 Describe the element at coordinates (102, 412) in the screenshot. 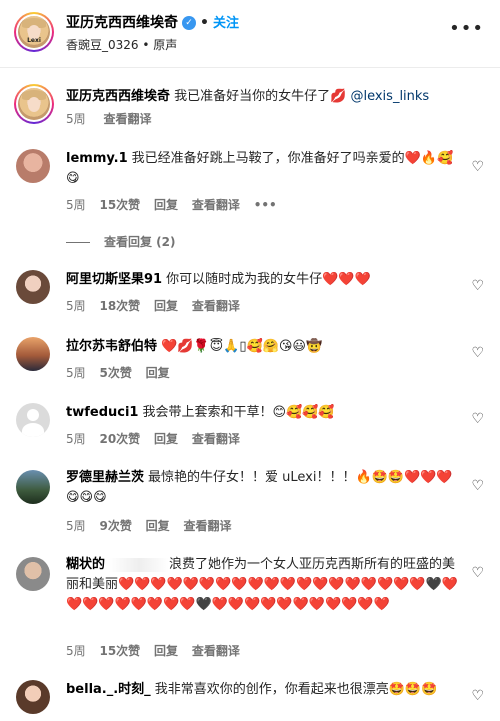

I see `commenter-username: twfeduci1` at that location.